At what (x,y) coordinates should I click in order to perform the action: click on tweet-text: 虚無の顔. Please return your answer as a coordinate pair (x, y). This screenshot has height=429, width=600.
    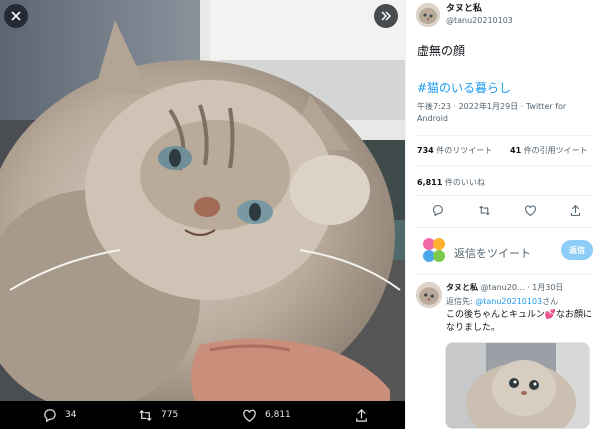
    Looking at the image, I should click on (441, 51).